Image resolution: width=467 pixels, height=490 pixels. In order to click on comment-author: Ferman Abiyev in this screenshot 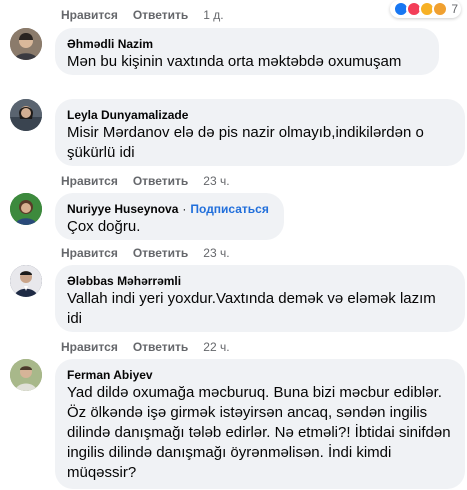, I will do `click(260, 375)`.